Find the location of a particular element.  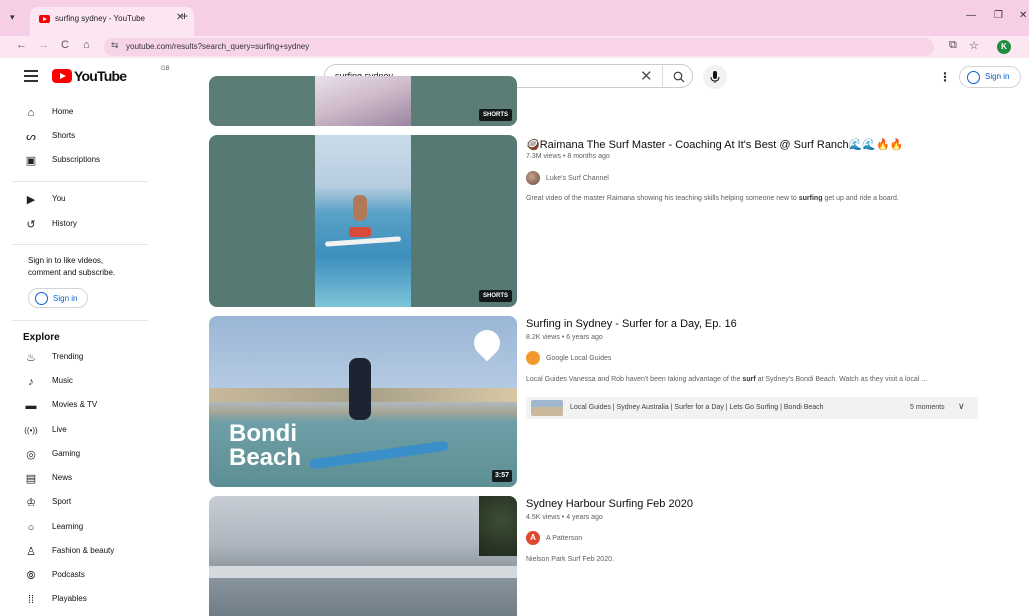

sidebar-item-trending: ♨ Trending is located at coordinates (75, 358).